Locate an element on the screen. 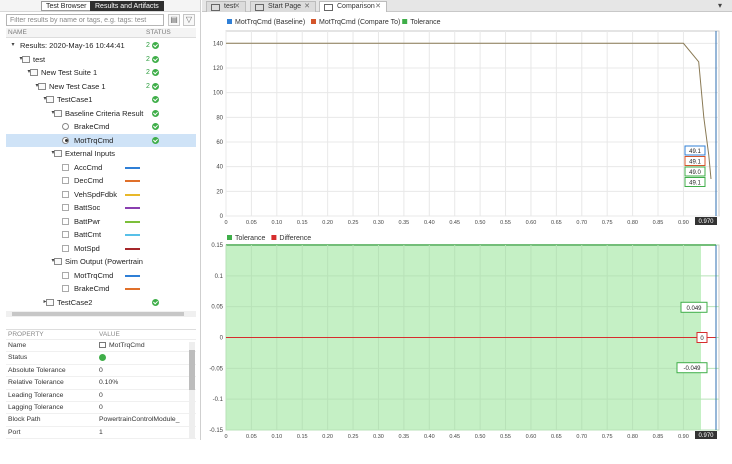 Image resolution: width=732 pixels, height=464 pixels. tree-row: ▾ TestCase1 is located at coordinates (101, 99).